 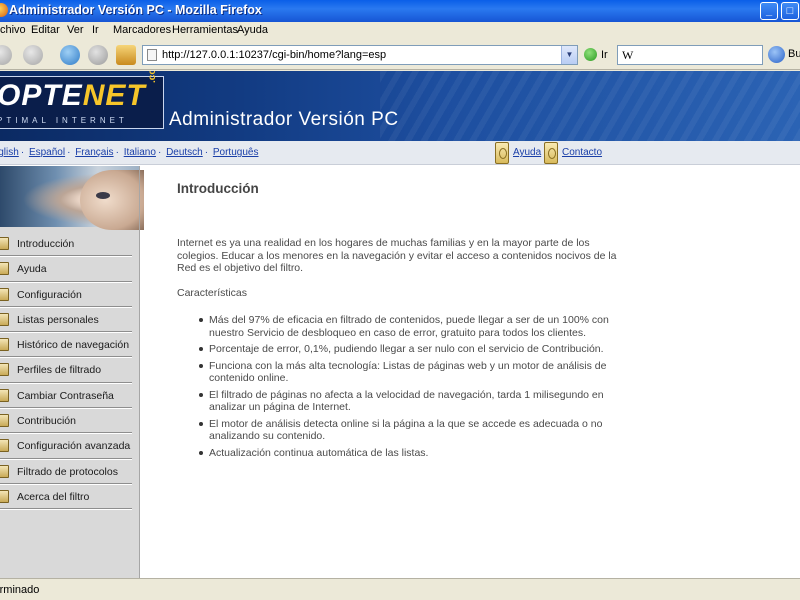 I want to click on sidebar-item-listas-personales: Listas personales, so click(x=66, y=320).